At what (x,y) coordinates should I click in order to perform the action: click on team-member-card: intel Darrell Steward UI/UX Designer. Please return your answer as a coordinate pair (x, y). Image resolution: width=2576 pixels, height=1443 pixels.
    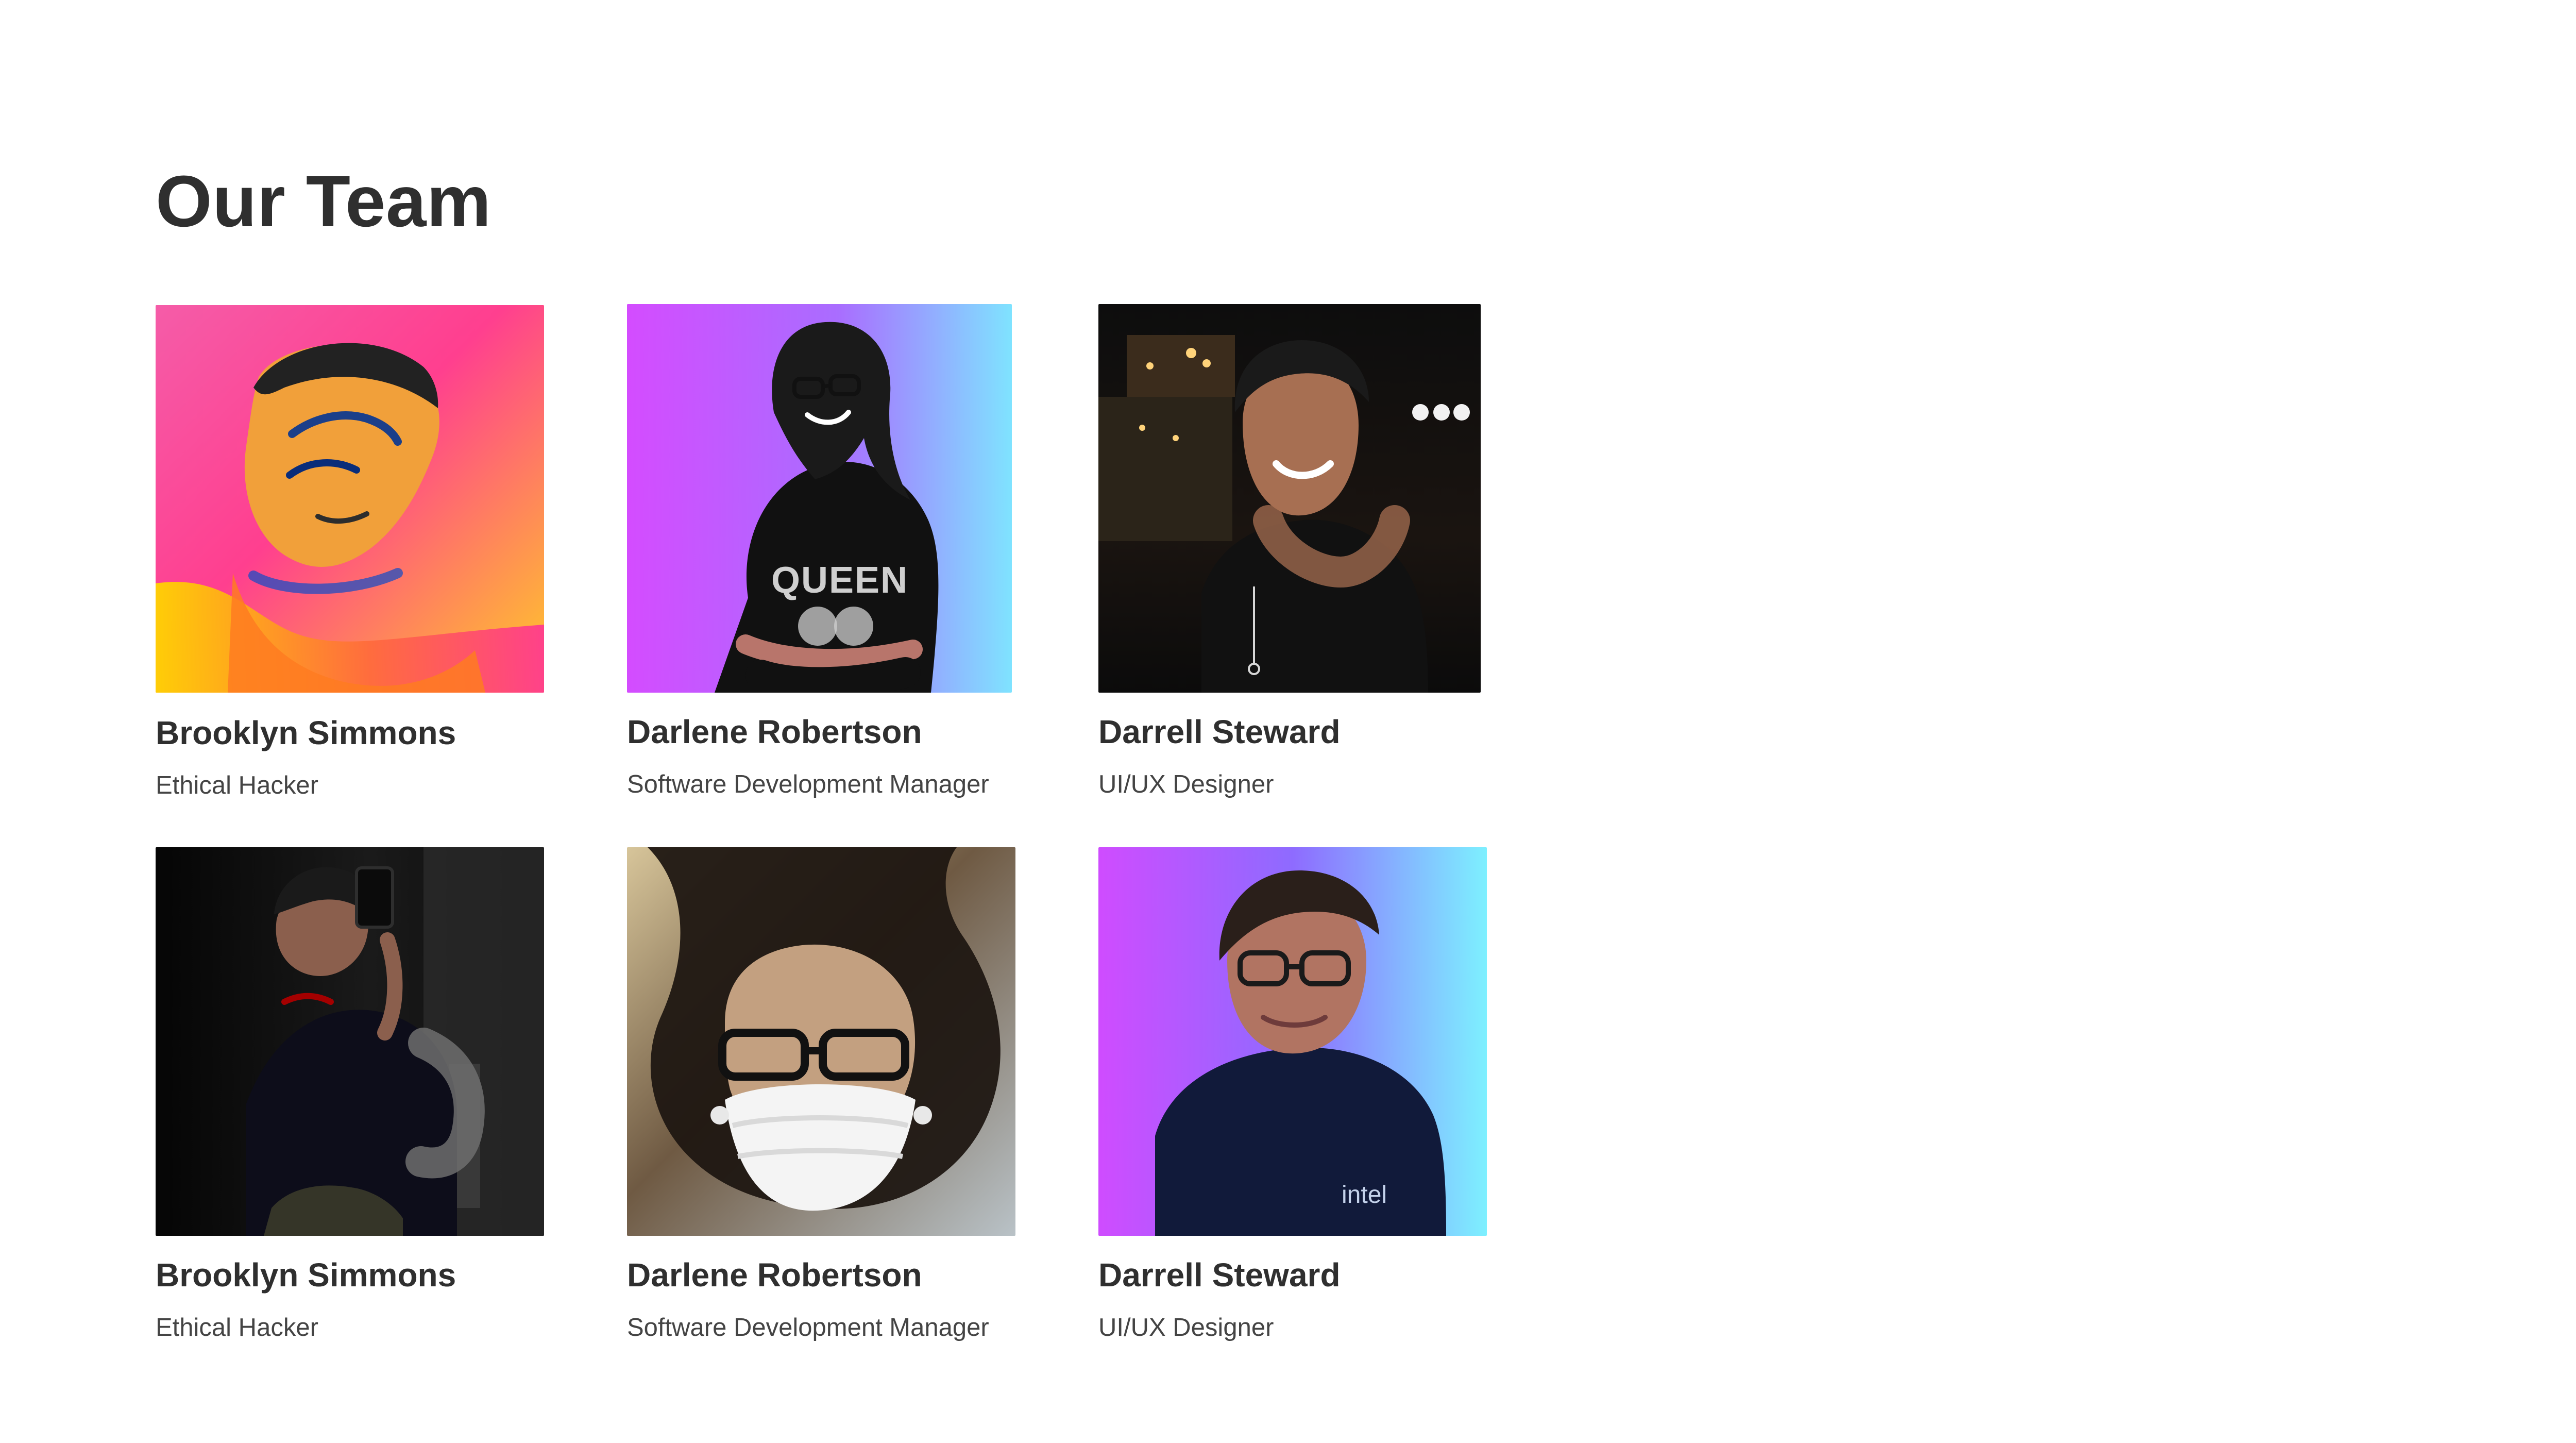
    Looking at the image, I should click on (1294, 1093).